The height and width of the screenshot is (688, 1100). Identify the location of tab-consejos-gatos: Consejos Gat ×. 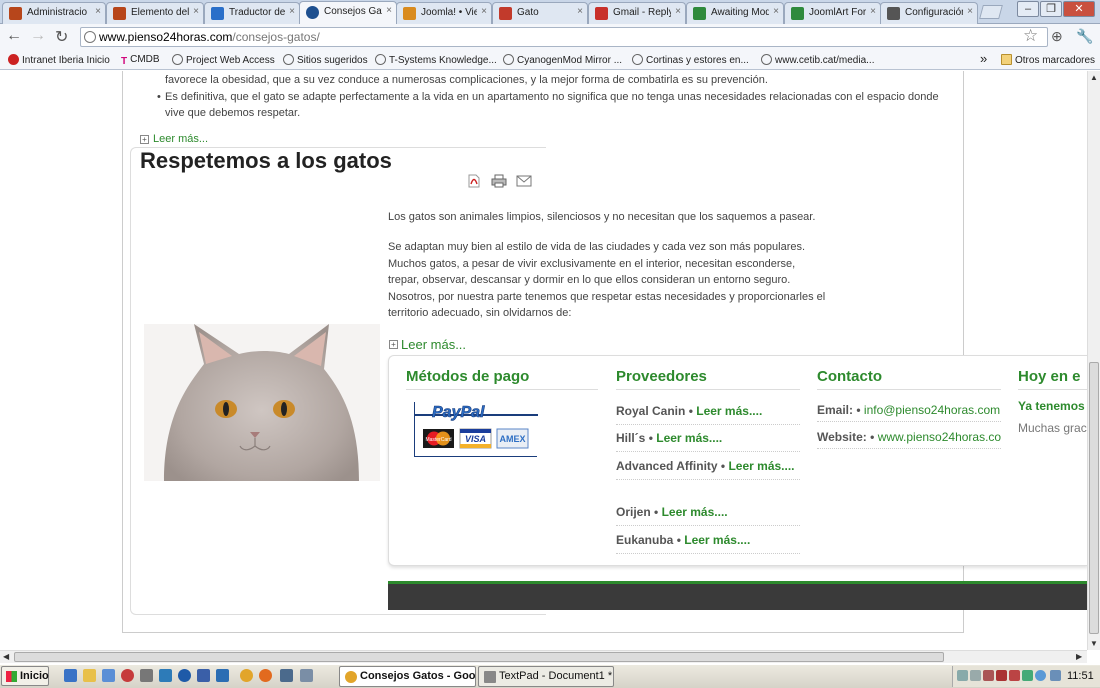
(348, 13).